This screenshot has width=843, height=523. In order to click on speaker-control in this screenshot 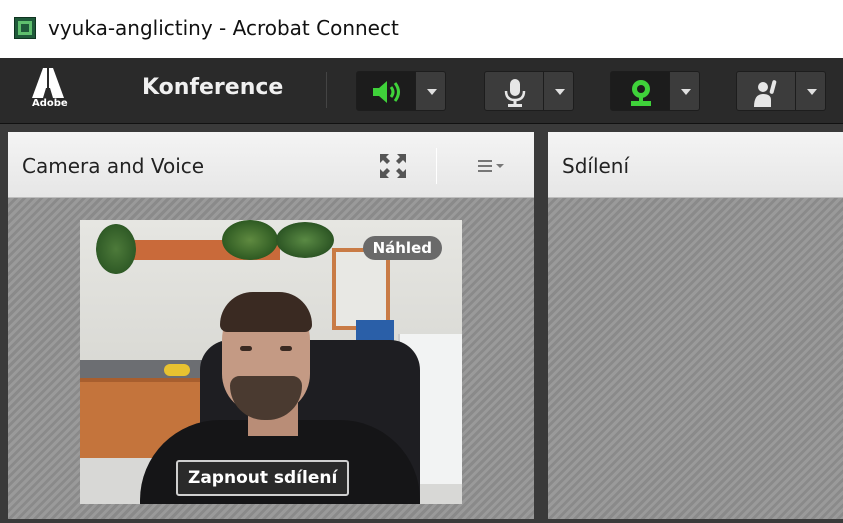, I will do `click(401, 91)`.